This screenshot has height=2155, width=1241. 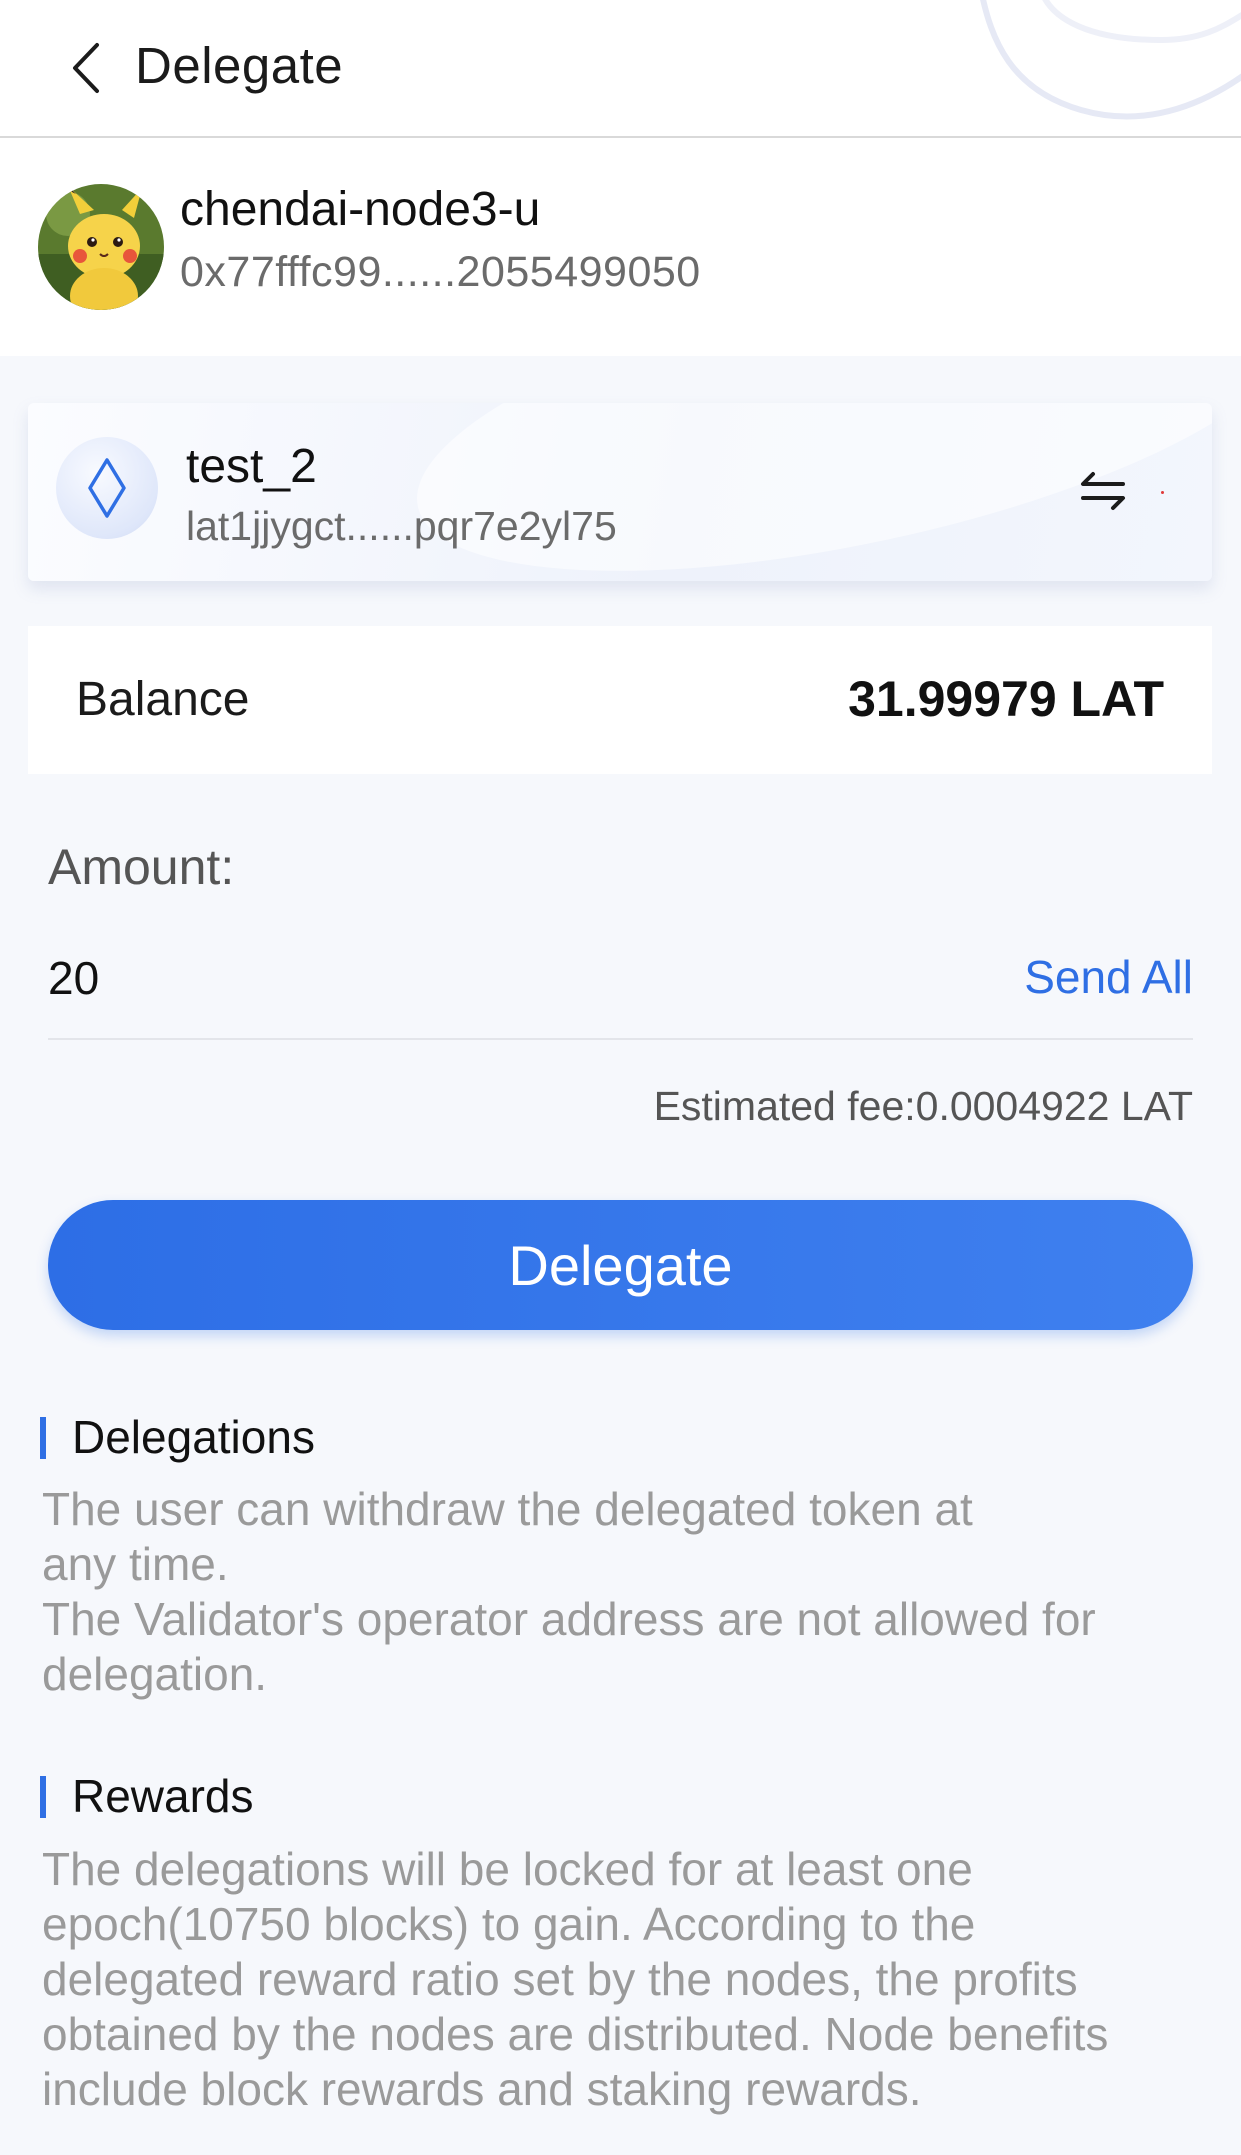 I want to click on indicator-dot, so click(x=1162, y=492).